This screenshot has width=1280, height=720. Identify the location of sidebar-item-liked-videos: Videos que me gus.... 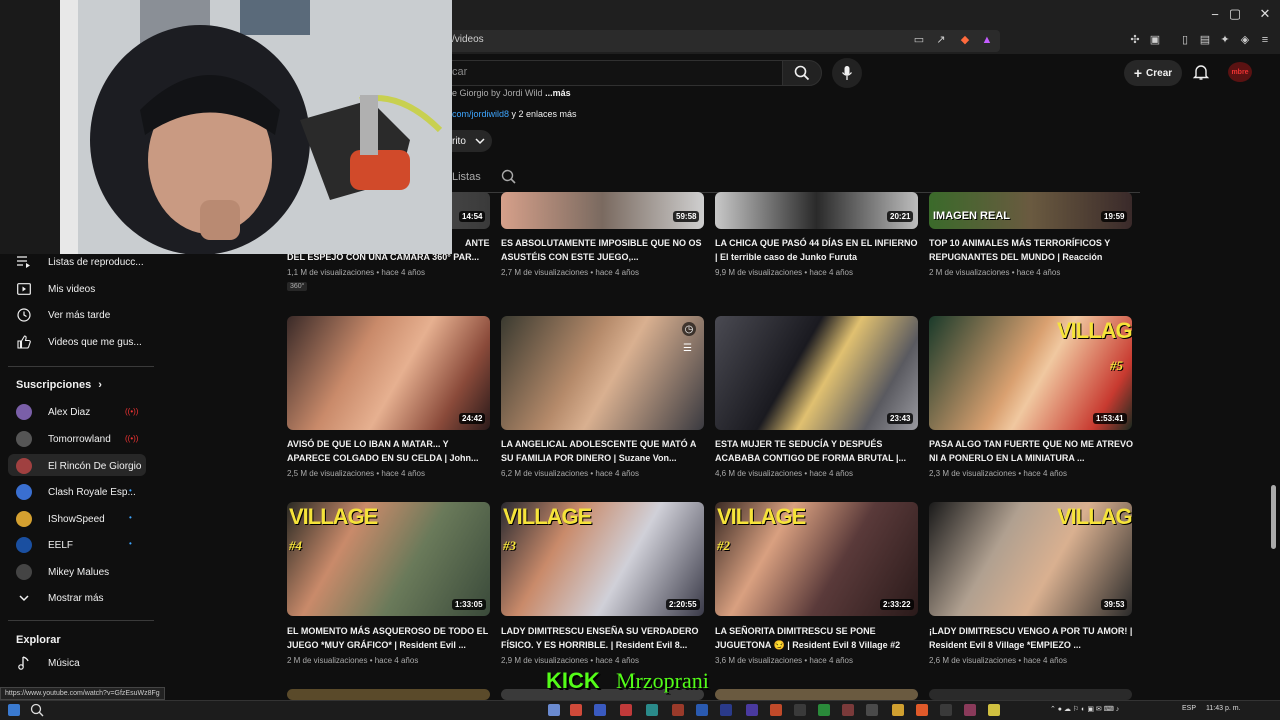
(79, 342).